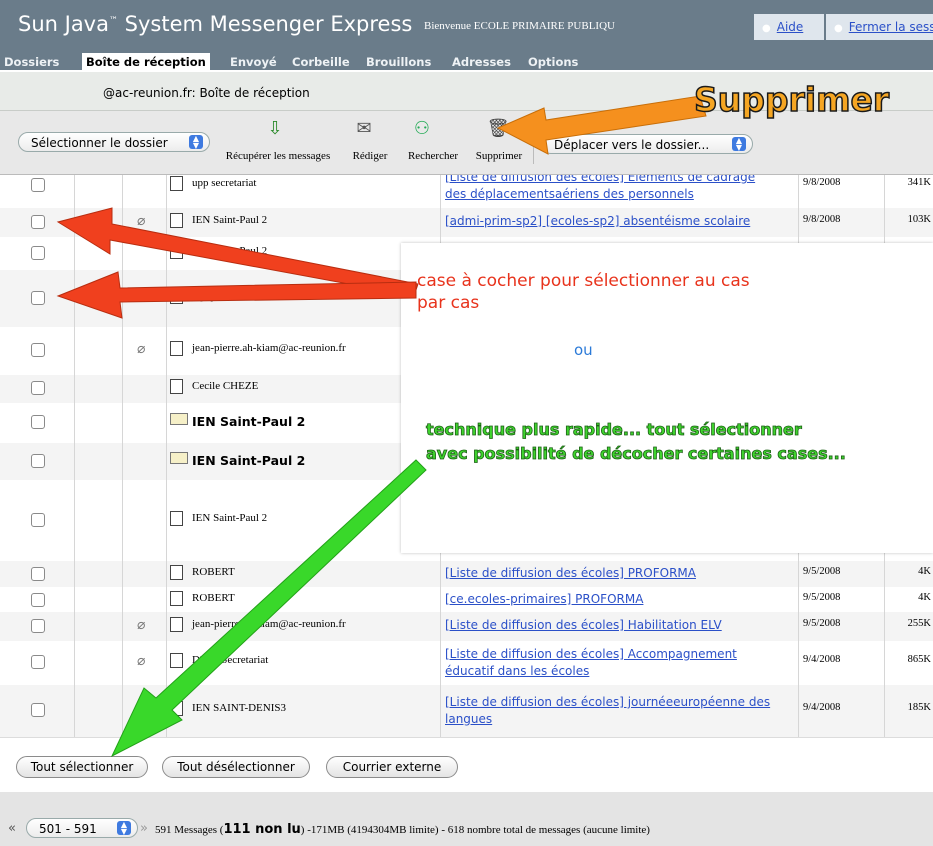 This screenshot has height=846, width=933. What do you see at coordinates (791, 99) in the screenshot?
I see `annotation-supprimer: Supprimer` at bounding box center [791, 99].